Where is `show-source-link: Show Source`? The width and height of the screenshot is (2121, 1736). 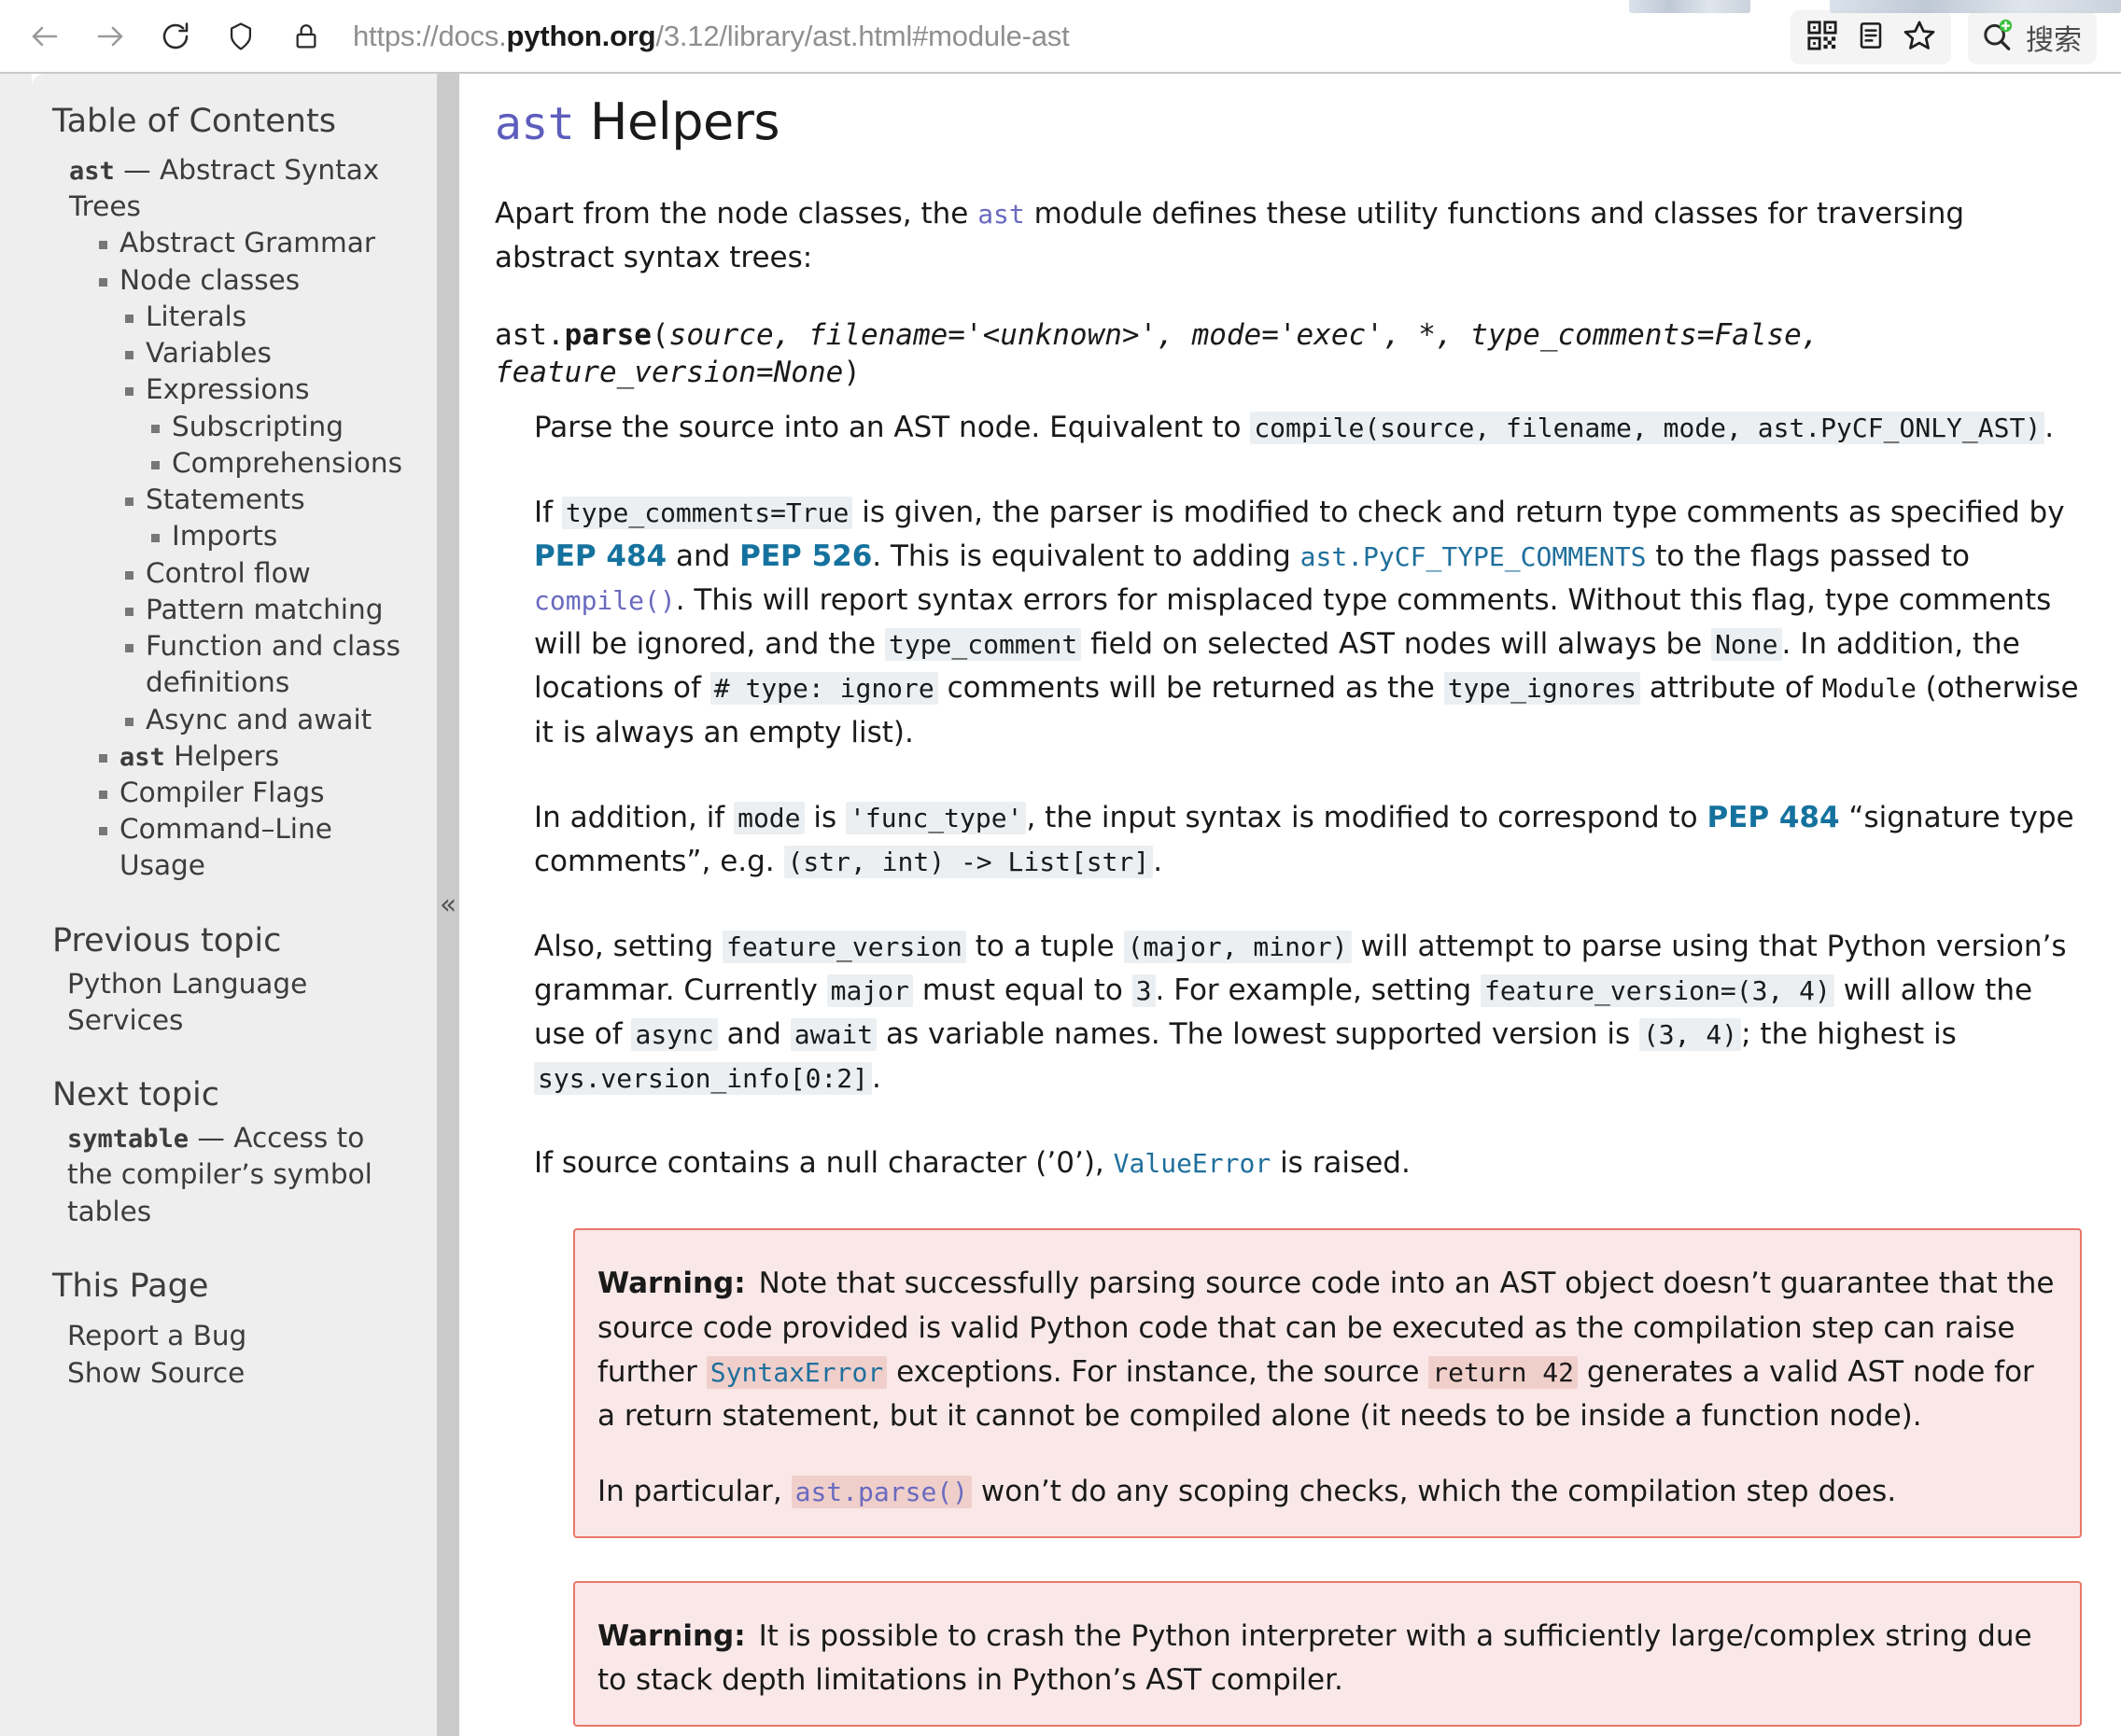
show-source-link: Show Source is located at coordinates (240, 1373).